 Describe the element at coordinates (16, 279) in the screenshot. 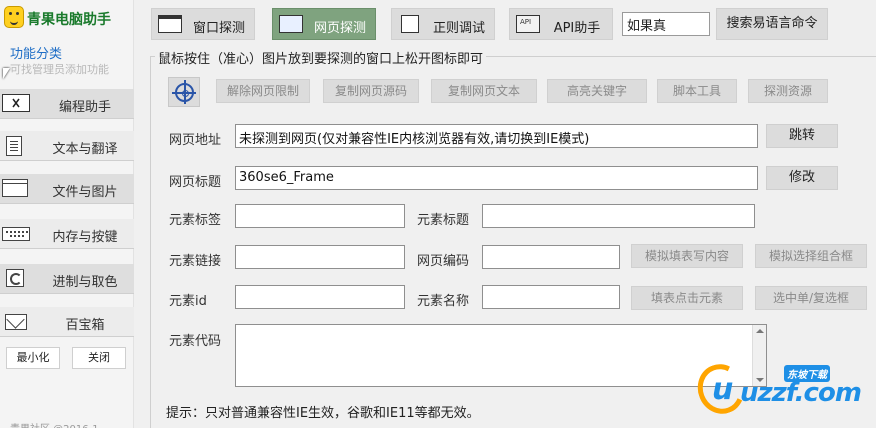

I see `convert-icon` at that location.